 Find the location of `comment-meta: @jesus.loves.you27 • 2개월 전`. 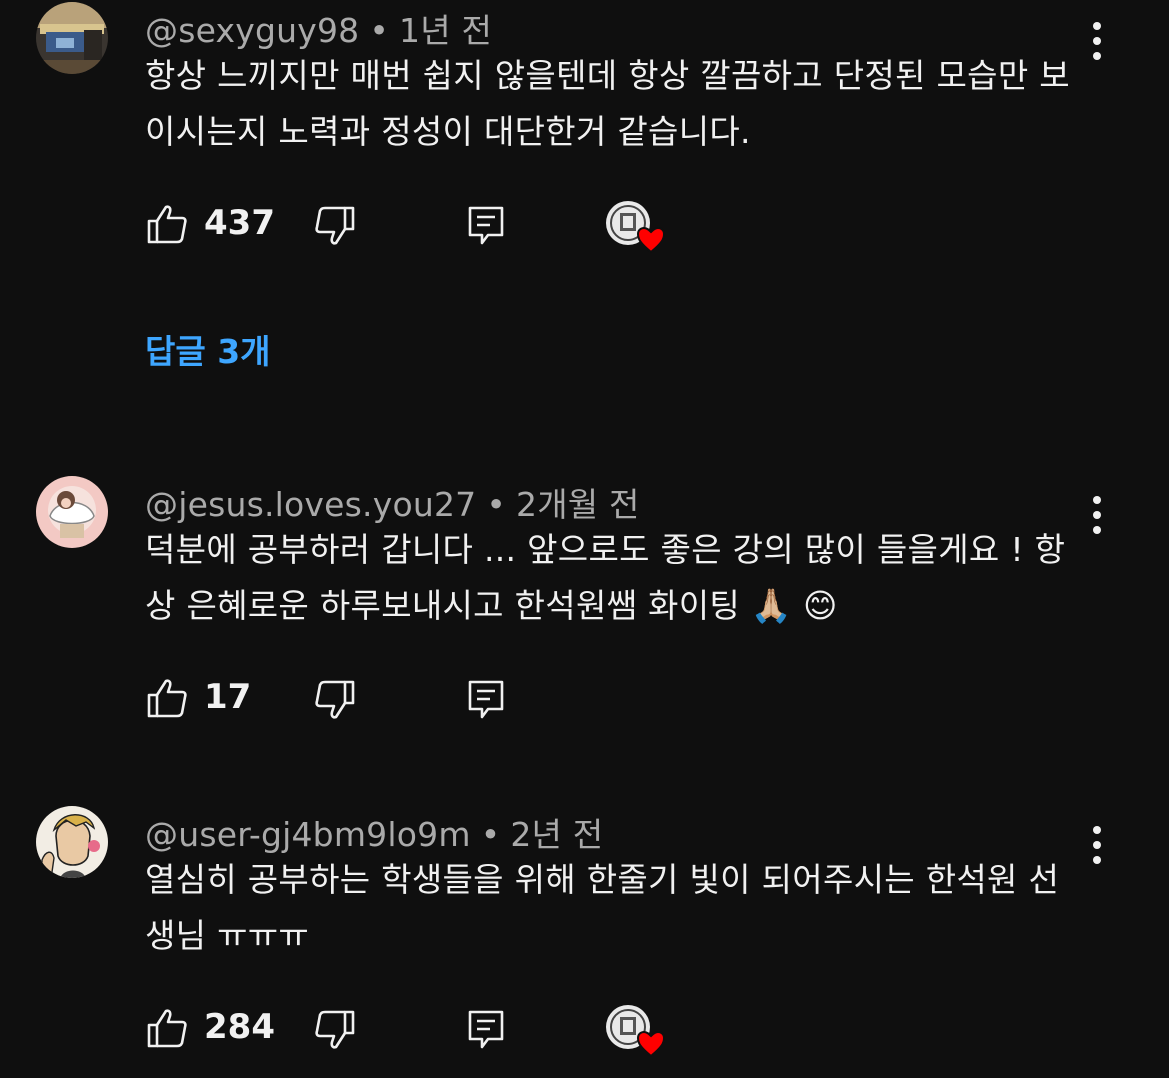

comment-meta: @jesus.loves.you27 • 2개월 전 is located at coordinates (392, 502).